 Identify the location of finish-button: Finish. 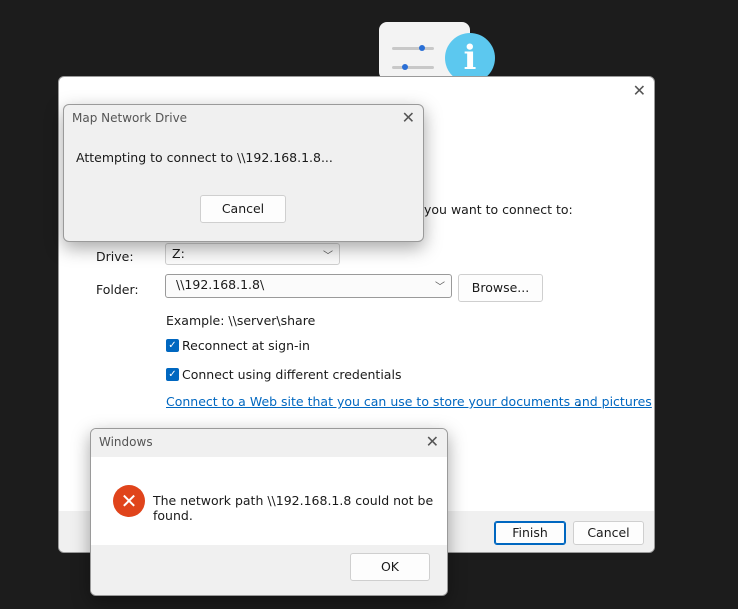
(530, 533).